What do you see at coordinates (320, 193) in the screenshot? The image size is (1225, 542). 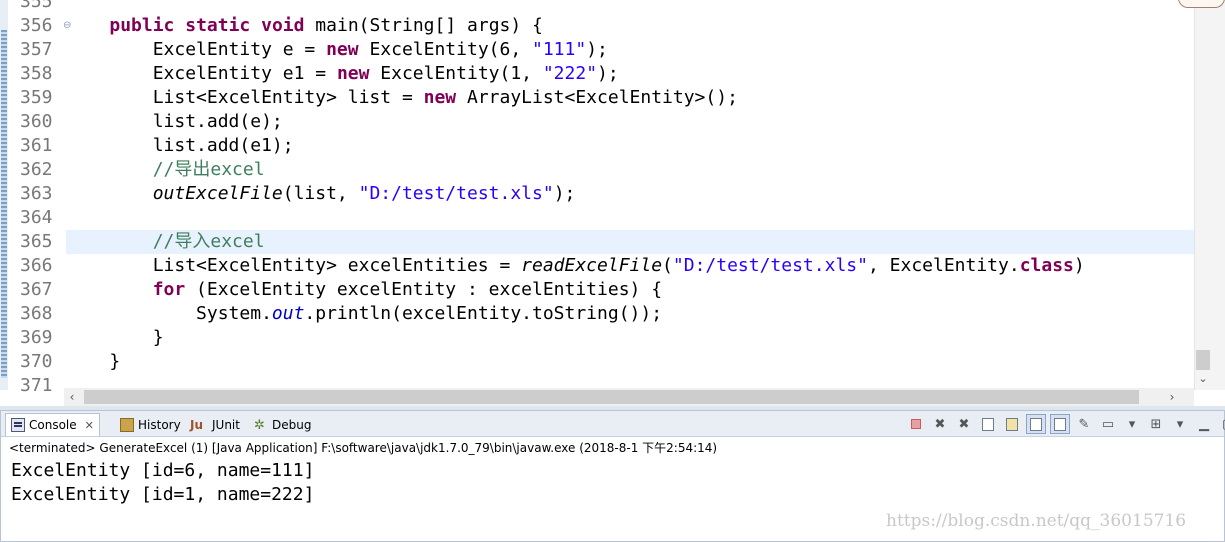 I see `code-token: (list,` at bounding box center [320, 193].